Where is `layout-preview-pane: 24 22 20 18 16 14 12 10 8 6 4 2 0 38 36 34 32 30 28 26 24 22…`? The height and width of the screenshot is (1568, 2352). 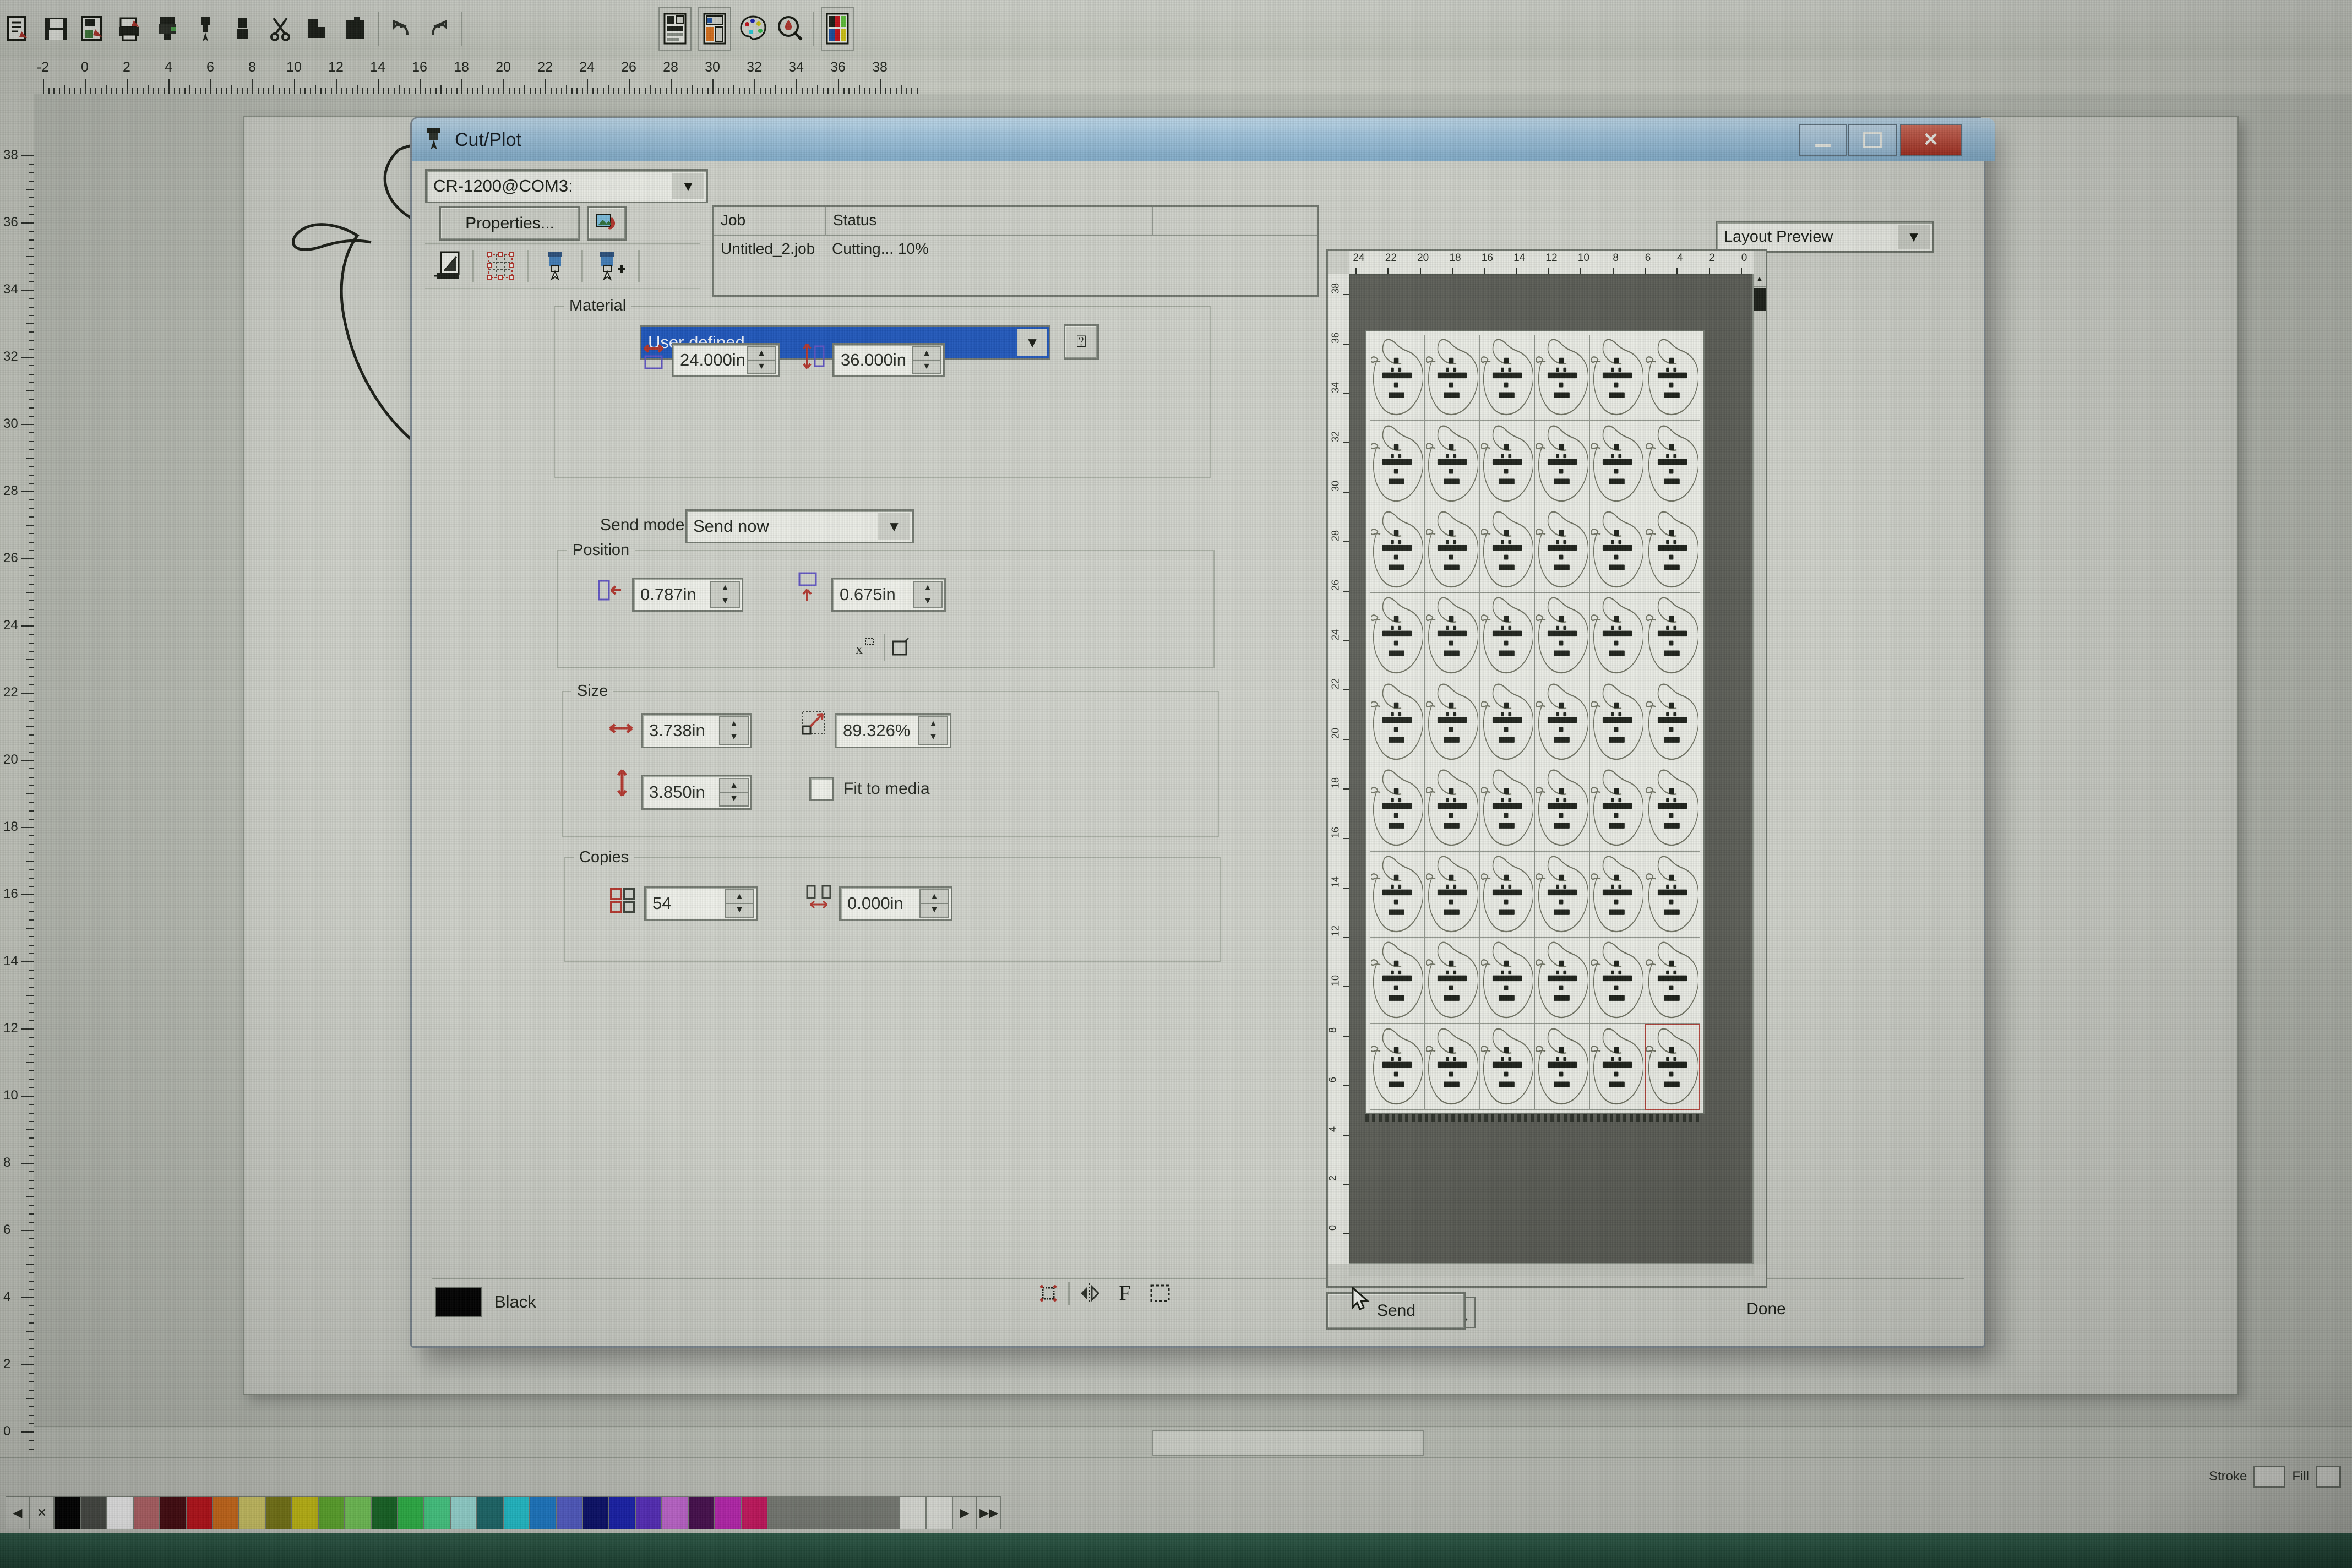 layout-preview-pane: 24 22 20 18 16 14 12 10 8 6 4 2 0 38 36 34 32 30 28 26 24 22… is located at coordinates (1546, 789).